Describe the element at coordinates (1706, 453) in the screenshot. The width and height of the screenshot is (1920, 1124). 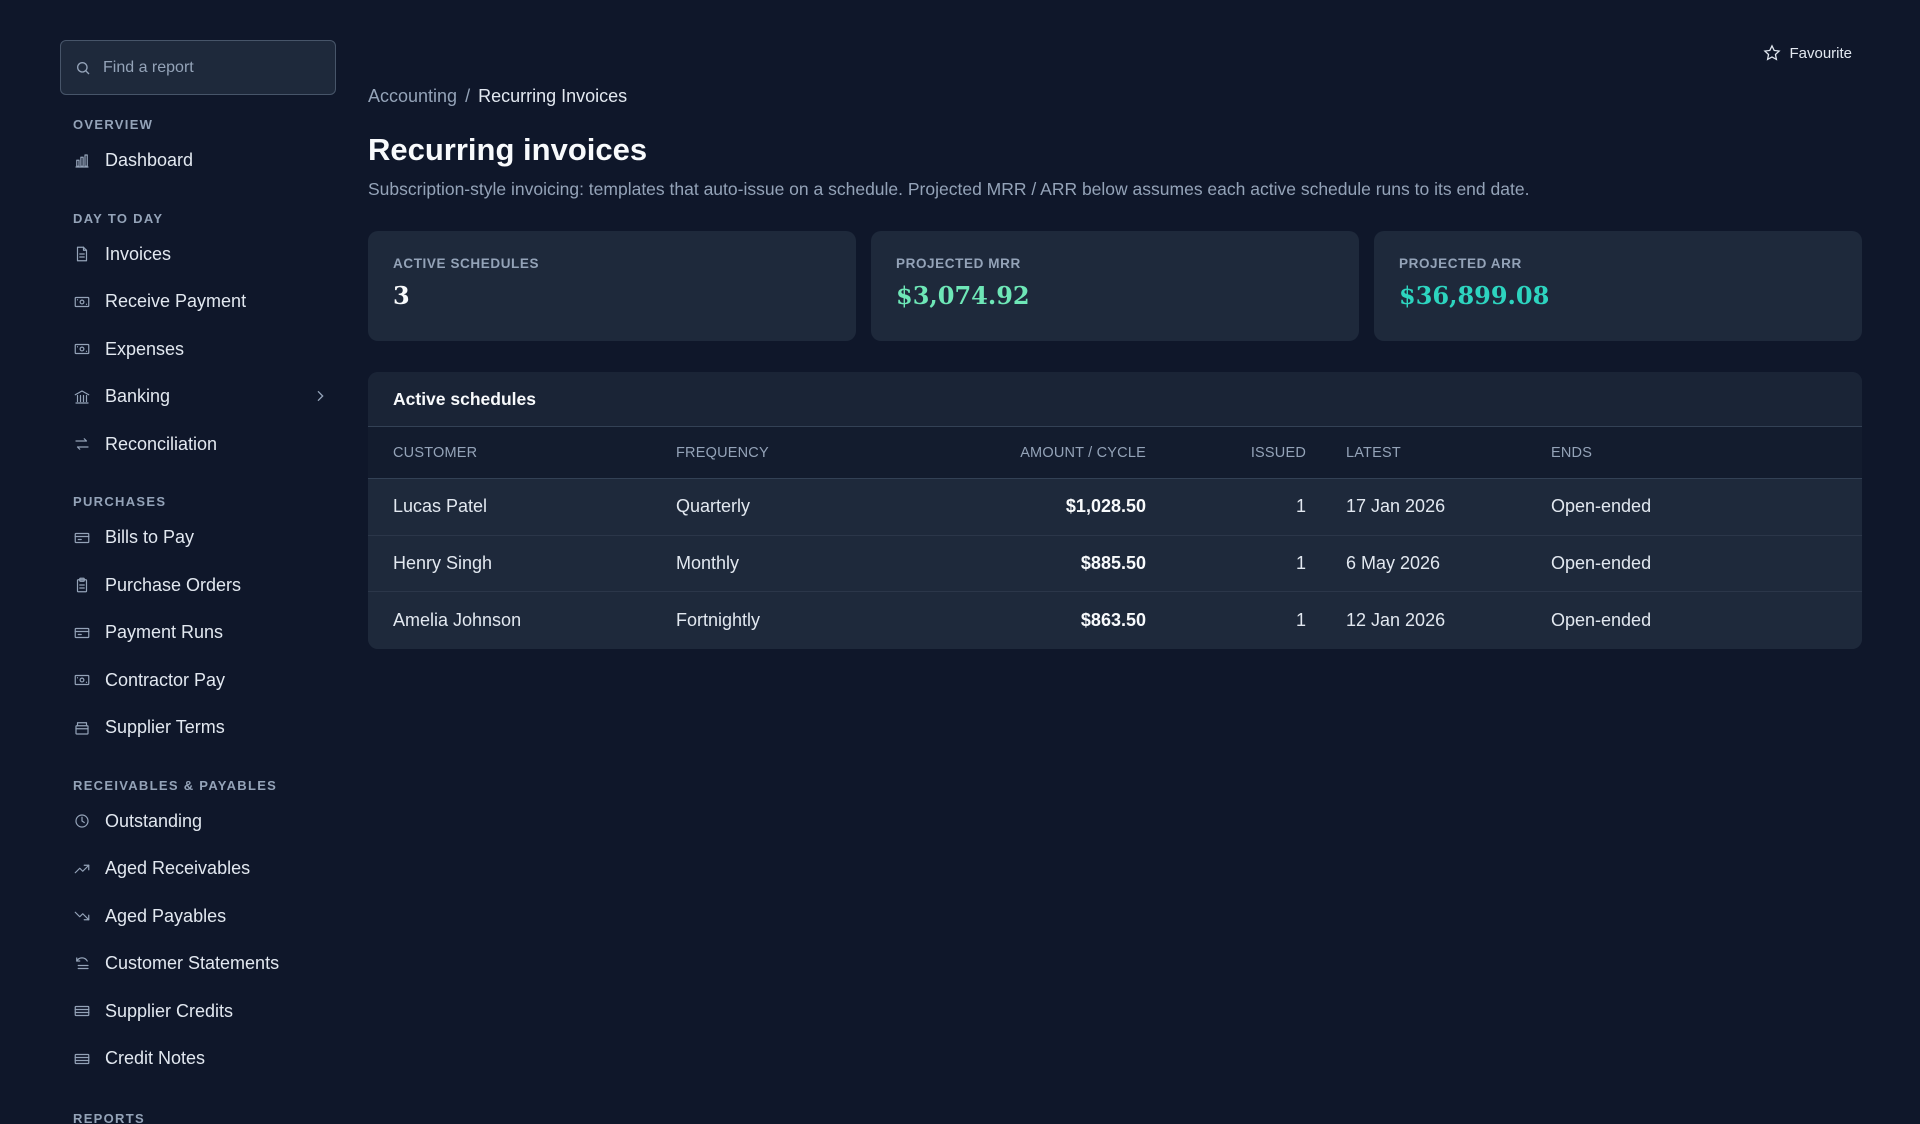
I see `column-header-ends: ENDS` at that location.